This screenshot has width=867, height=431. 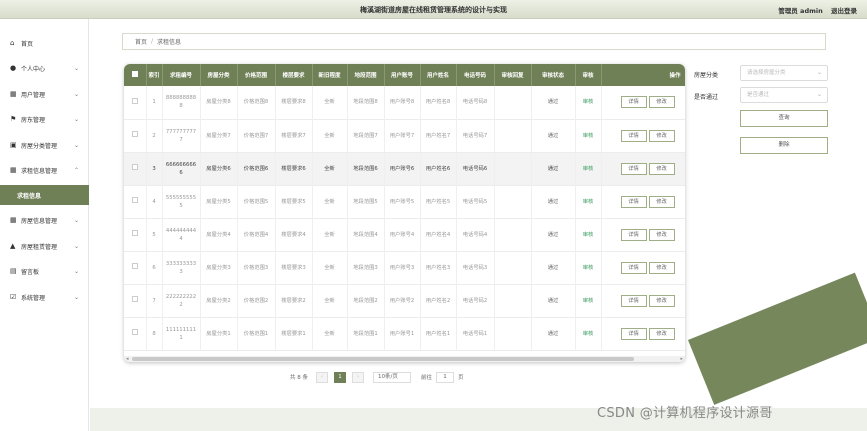 I want to click on sidebar-item: ▦ 用户管理 ⌄, so click(x=44, y=94).